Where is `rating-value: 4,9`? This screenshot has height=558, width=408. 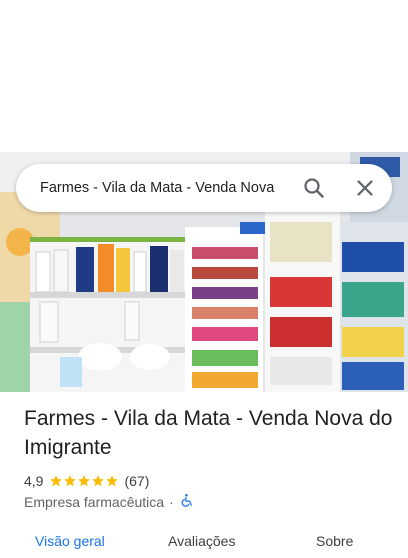
rating-value: 4,9 is located at coordinates (34, 481).